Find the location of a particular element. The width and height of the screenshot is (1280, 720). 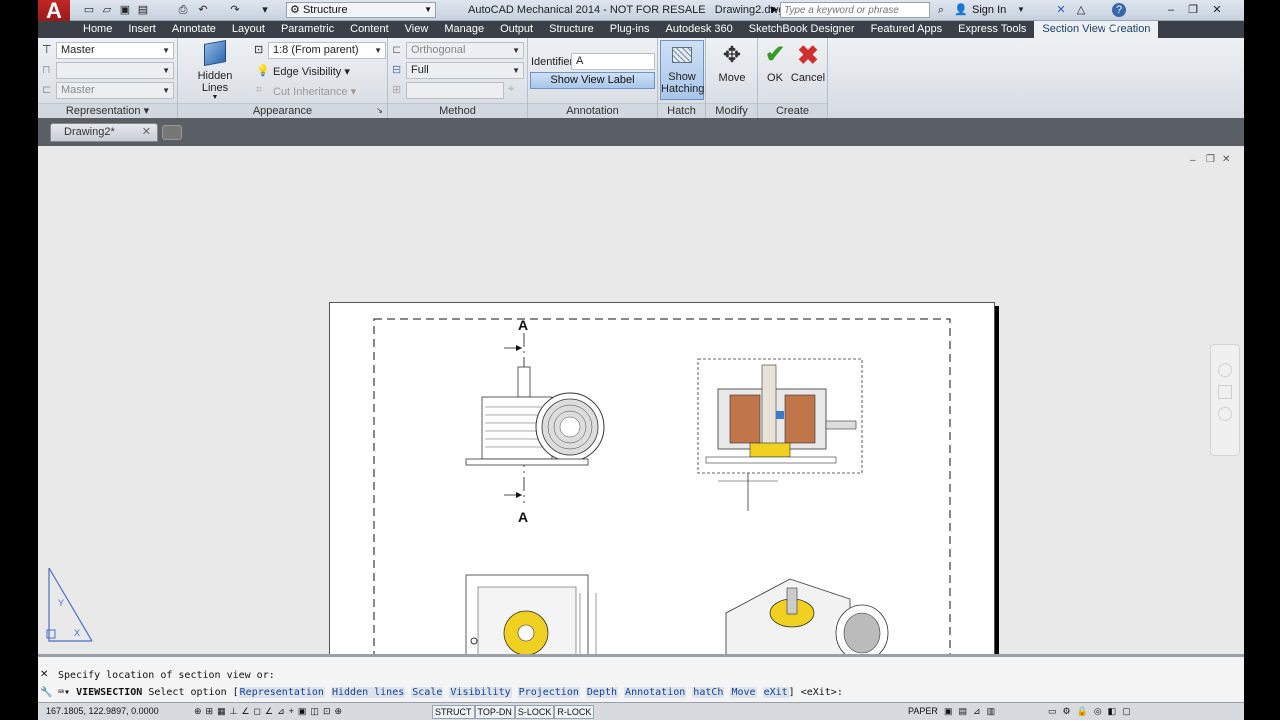

appearance-panel-title: Appearance ↘ is located at coordinates (282, 110).